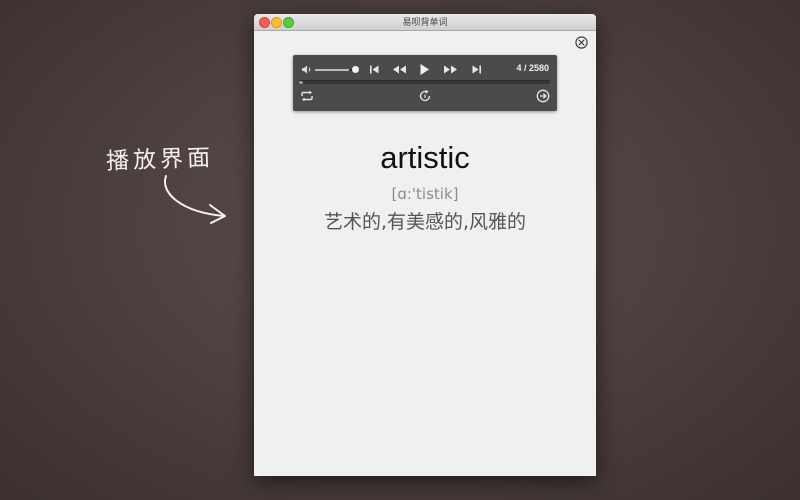 The height and width of the screenshot is (500, 800). What do you see at coordinates (301, 82) in the screenshot?
I see `progress-fill` at bounding box center [301, 82].